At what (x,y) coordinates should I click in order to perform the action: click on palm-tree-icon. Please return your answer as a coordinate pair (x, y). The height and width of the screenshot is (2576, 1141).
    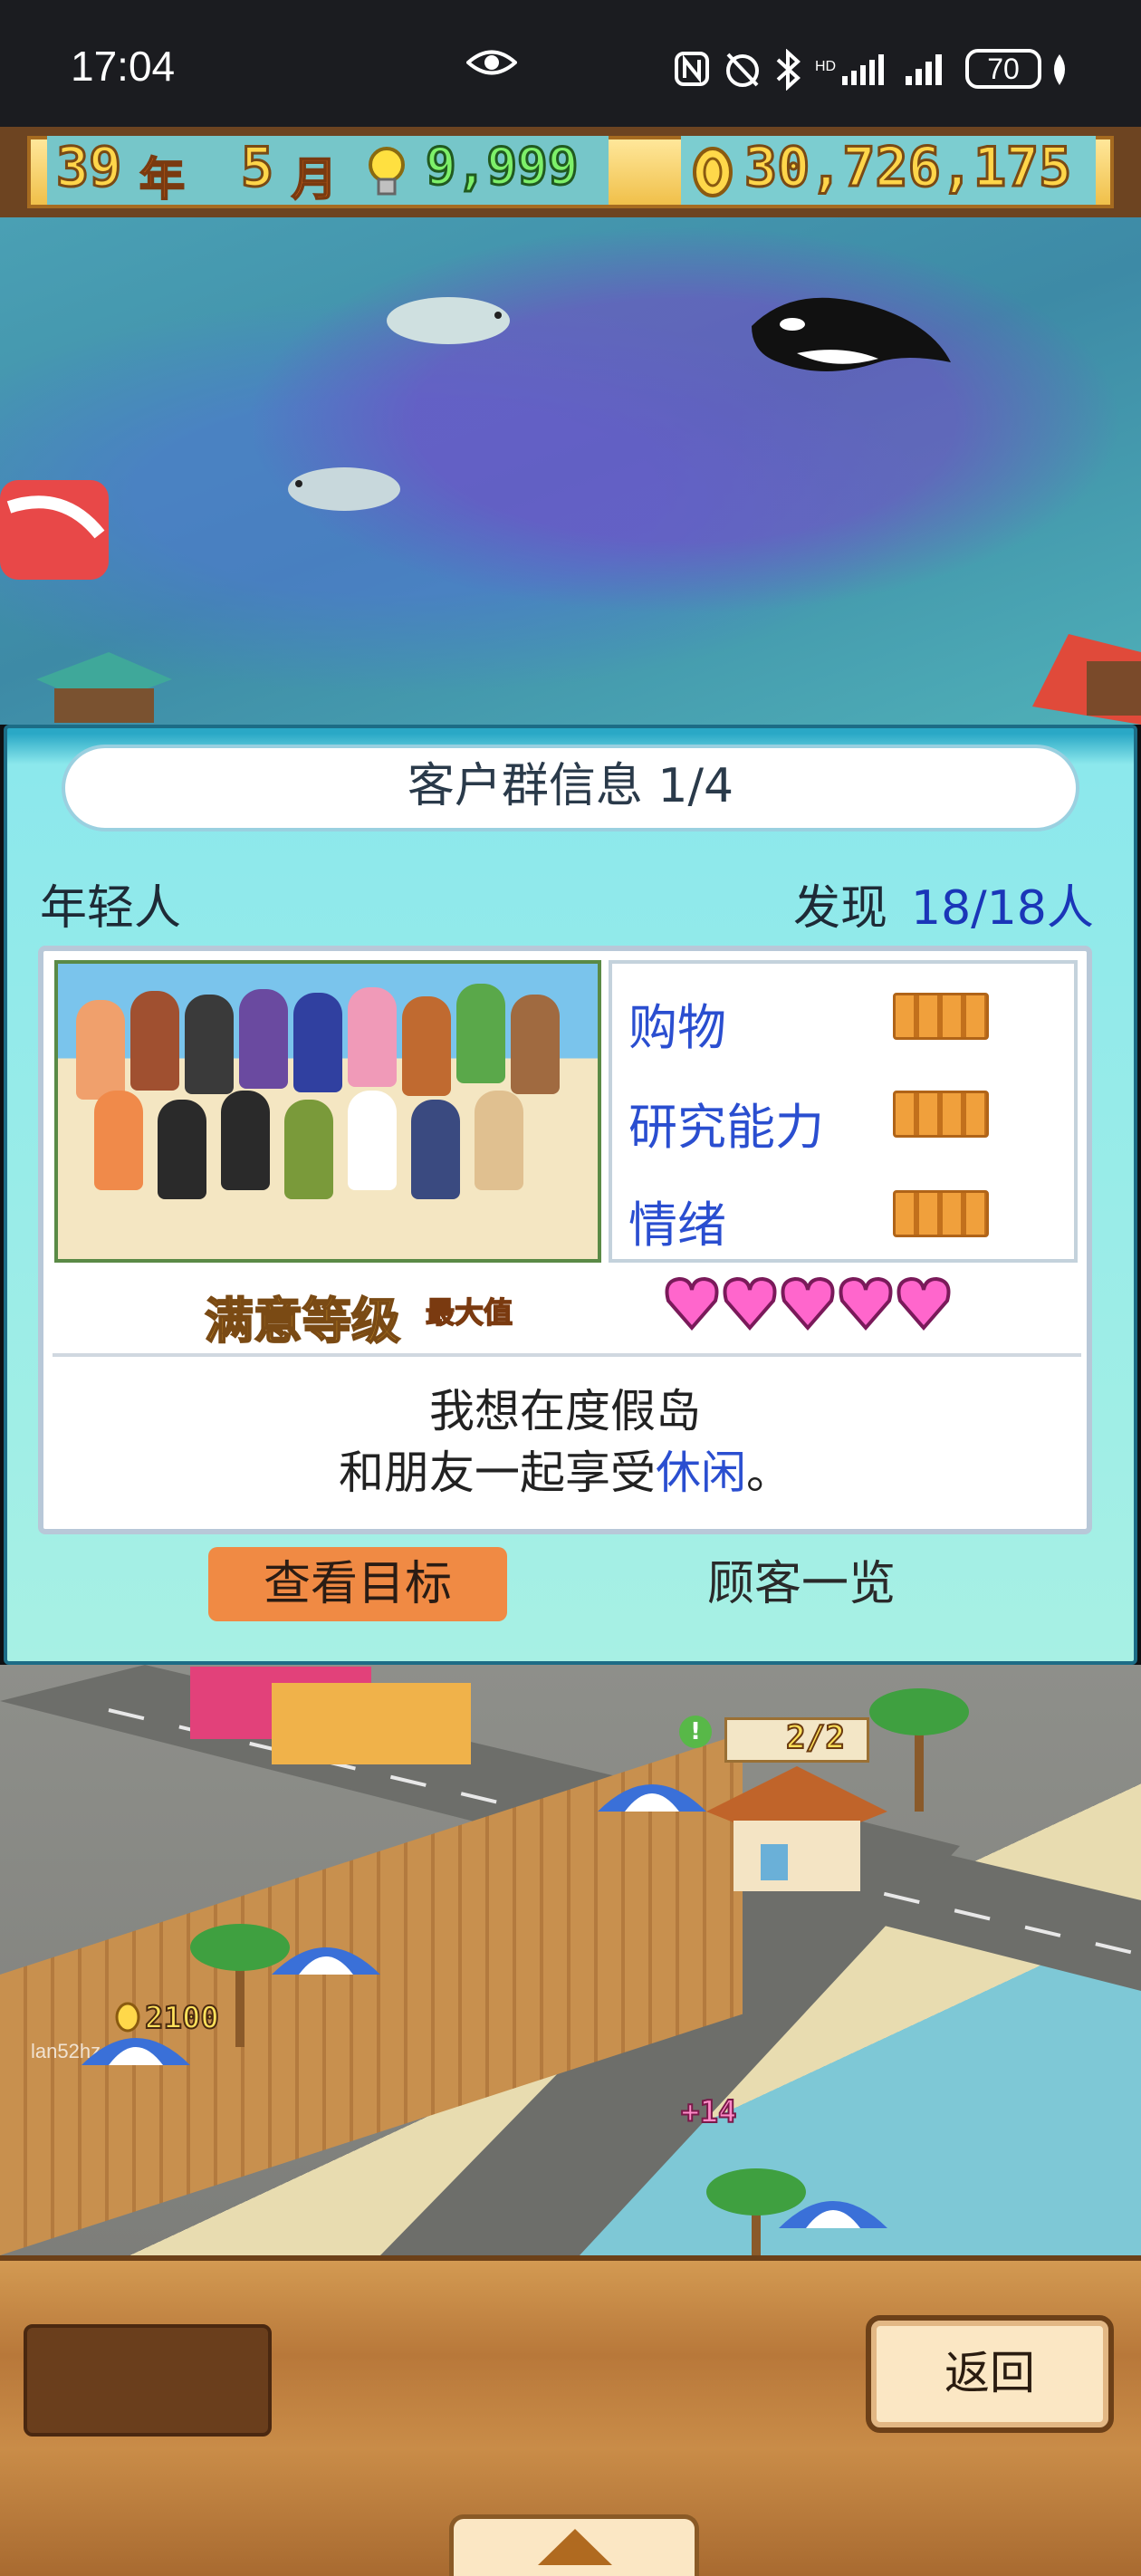
    Looking at the image, I should click on (919, 1750).